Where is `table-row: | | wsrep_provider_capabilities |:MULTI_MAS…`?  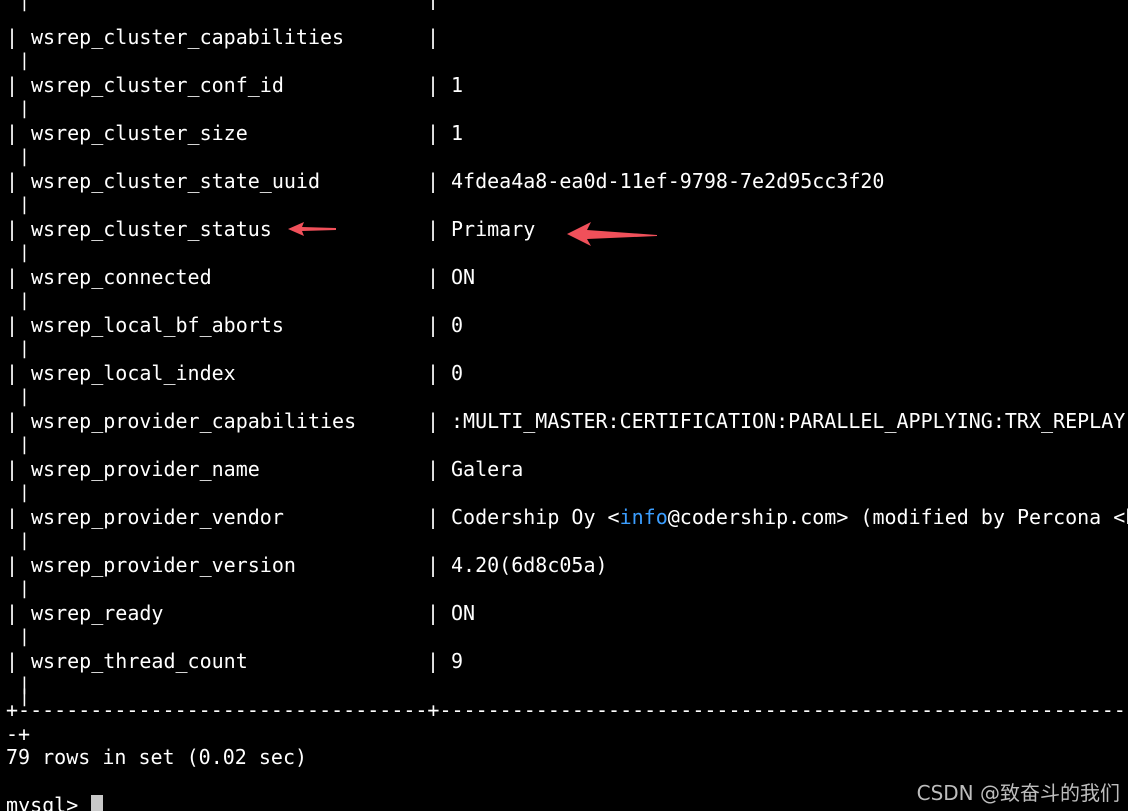 table-row: | | wsrep_provider_capabilities |:MULTI_MAS… is located at coordinates (564, 426).